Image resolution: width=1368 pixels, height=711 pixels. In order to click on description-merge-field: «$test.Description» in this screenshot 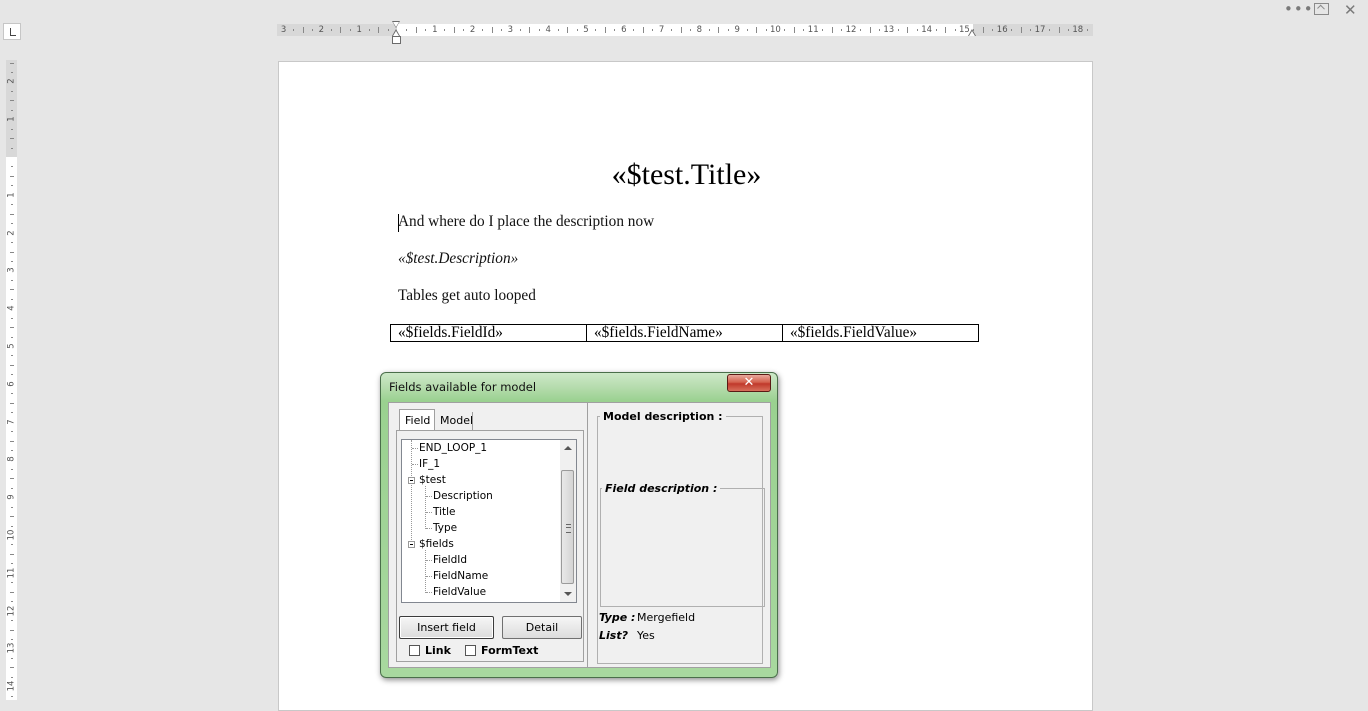, I will do `click(458, 259)`.